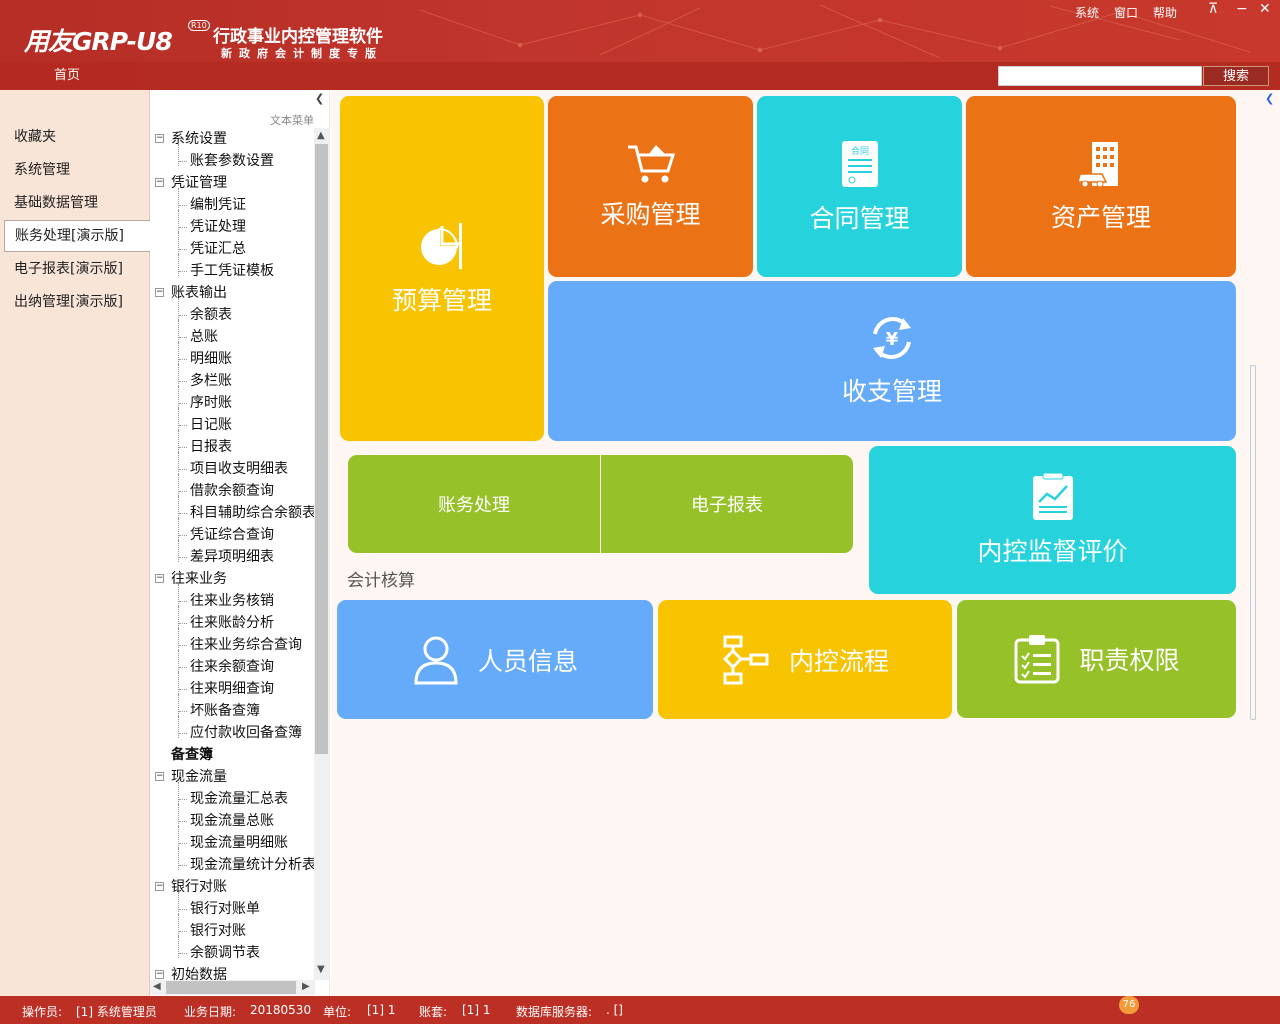 This screenshot has width=1280, height=1024. Describe the element at coordinates (1052, 551) in the screenshot. I see `tile-label: 内控监督评价` at that location.